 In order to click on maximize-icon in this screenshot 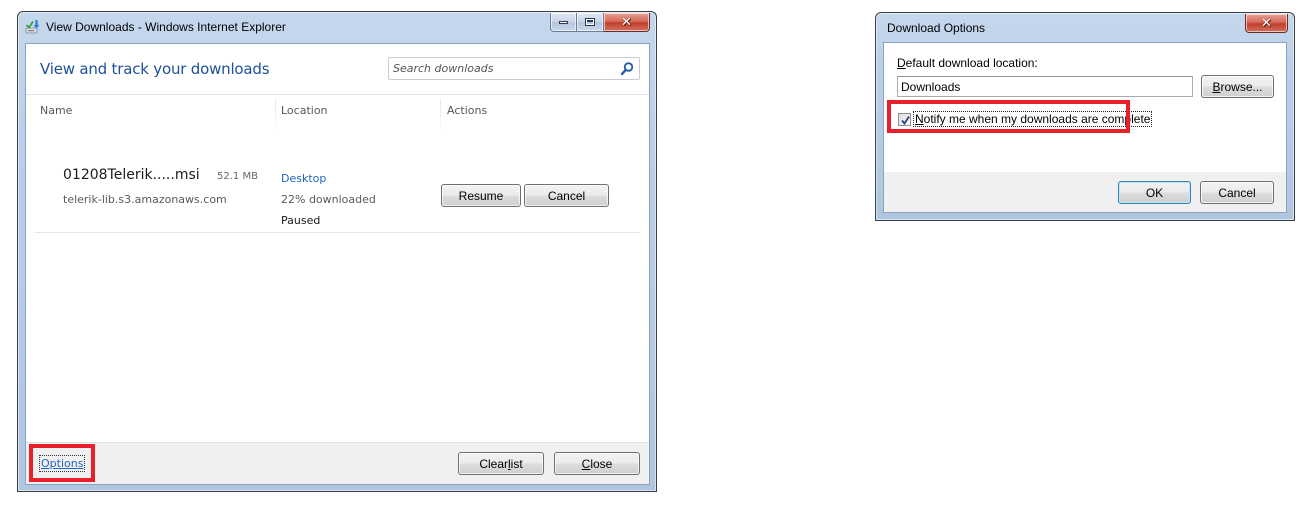, I will do `click(590, 22)`.